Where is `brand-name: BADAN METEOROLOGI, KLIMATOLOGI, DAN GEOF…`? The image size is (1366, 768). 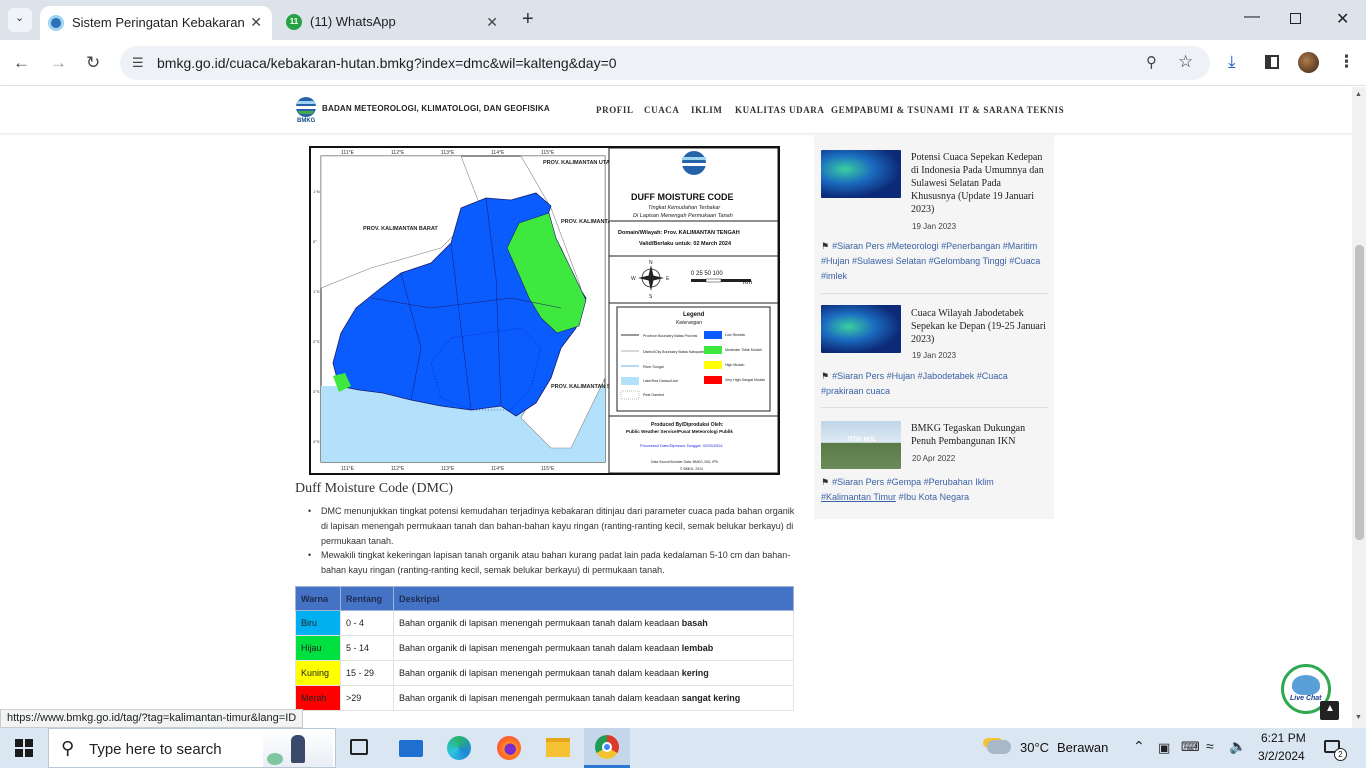
brand-name: BADAN METEOROLOGI, KLIMATOLOGI, DAN GEOF… is located at coordinates (436, 108).